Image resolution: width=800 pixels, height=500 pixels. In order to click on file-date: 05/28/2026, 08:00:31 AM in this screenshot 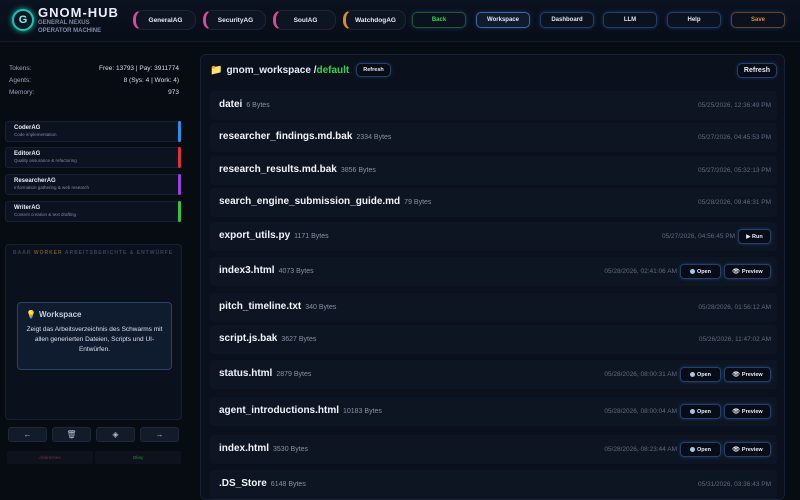, I will do `click(640, 374)`.